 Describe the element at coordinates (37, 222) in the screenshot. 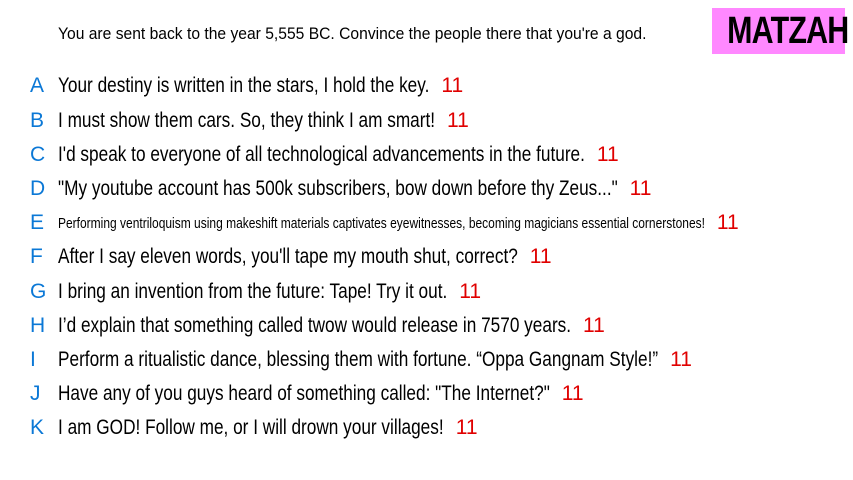

I see `response-letter: E` at that location.